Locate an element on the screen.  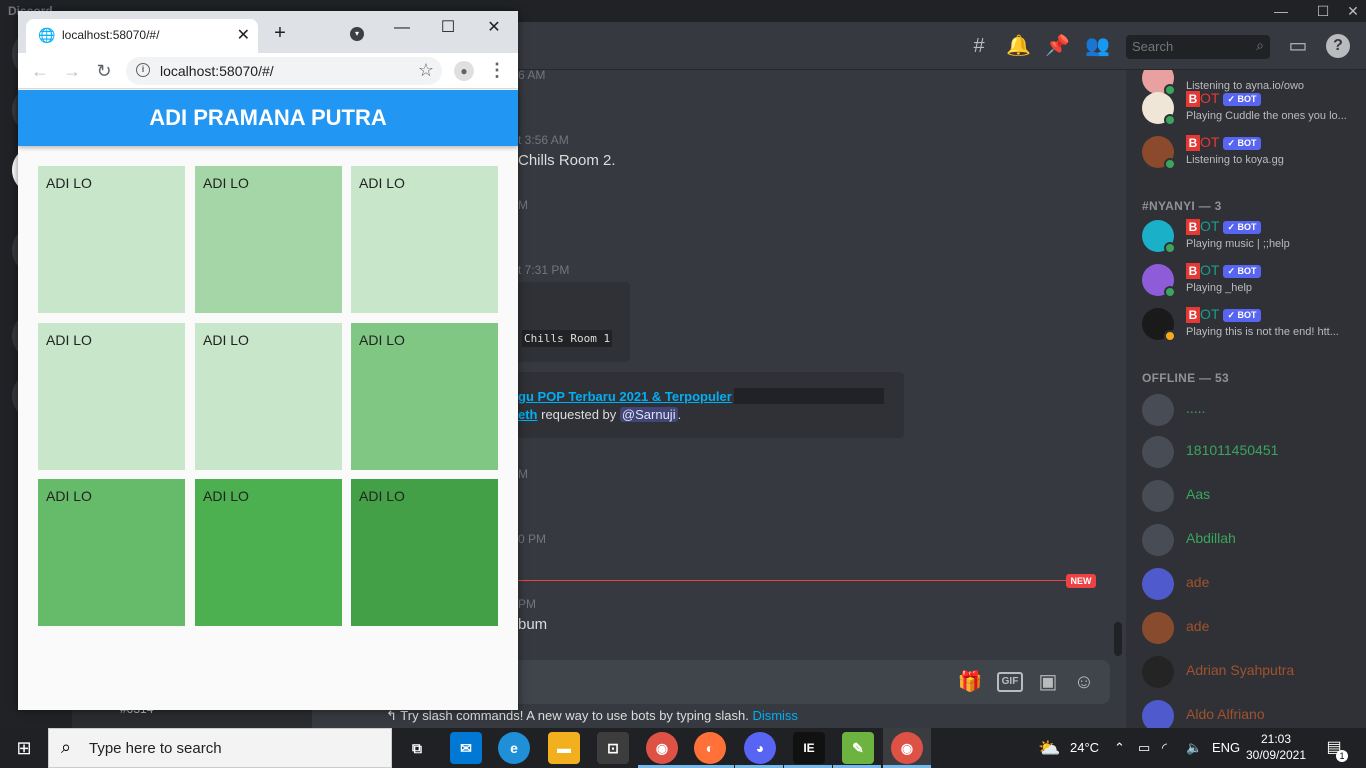
message-timestamp: M is located at coordinates (523, 205).